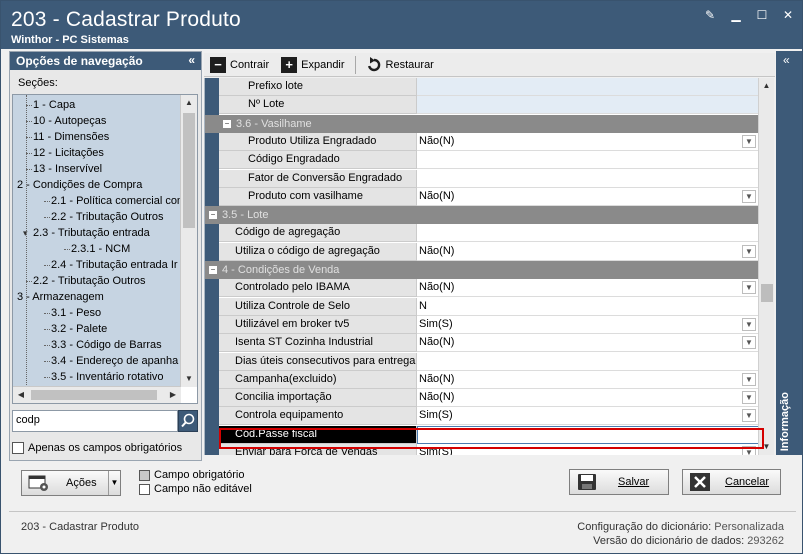 The image size is (803, 554). I want to click on tree-item: 2.4 - Tributação entrada Ir, so click(109, 265).